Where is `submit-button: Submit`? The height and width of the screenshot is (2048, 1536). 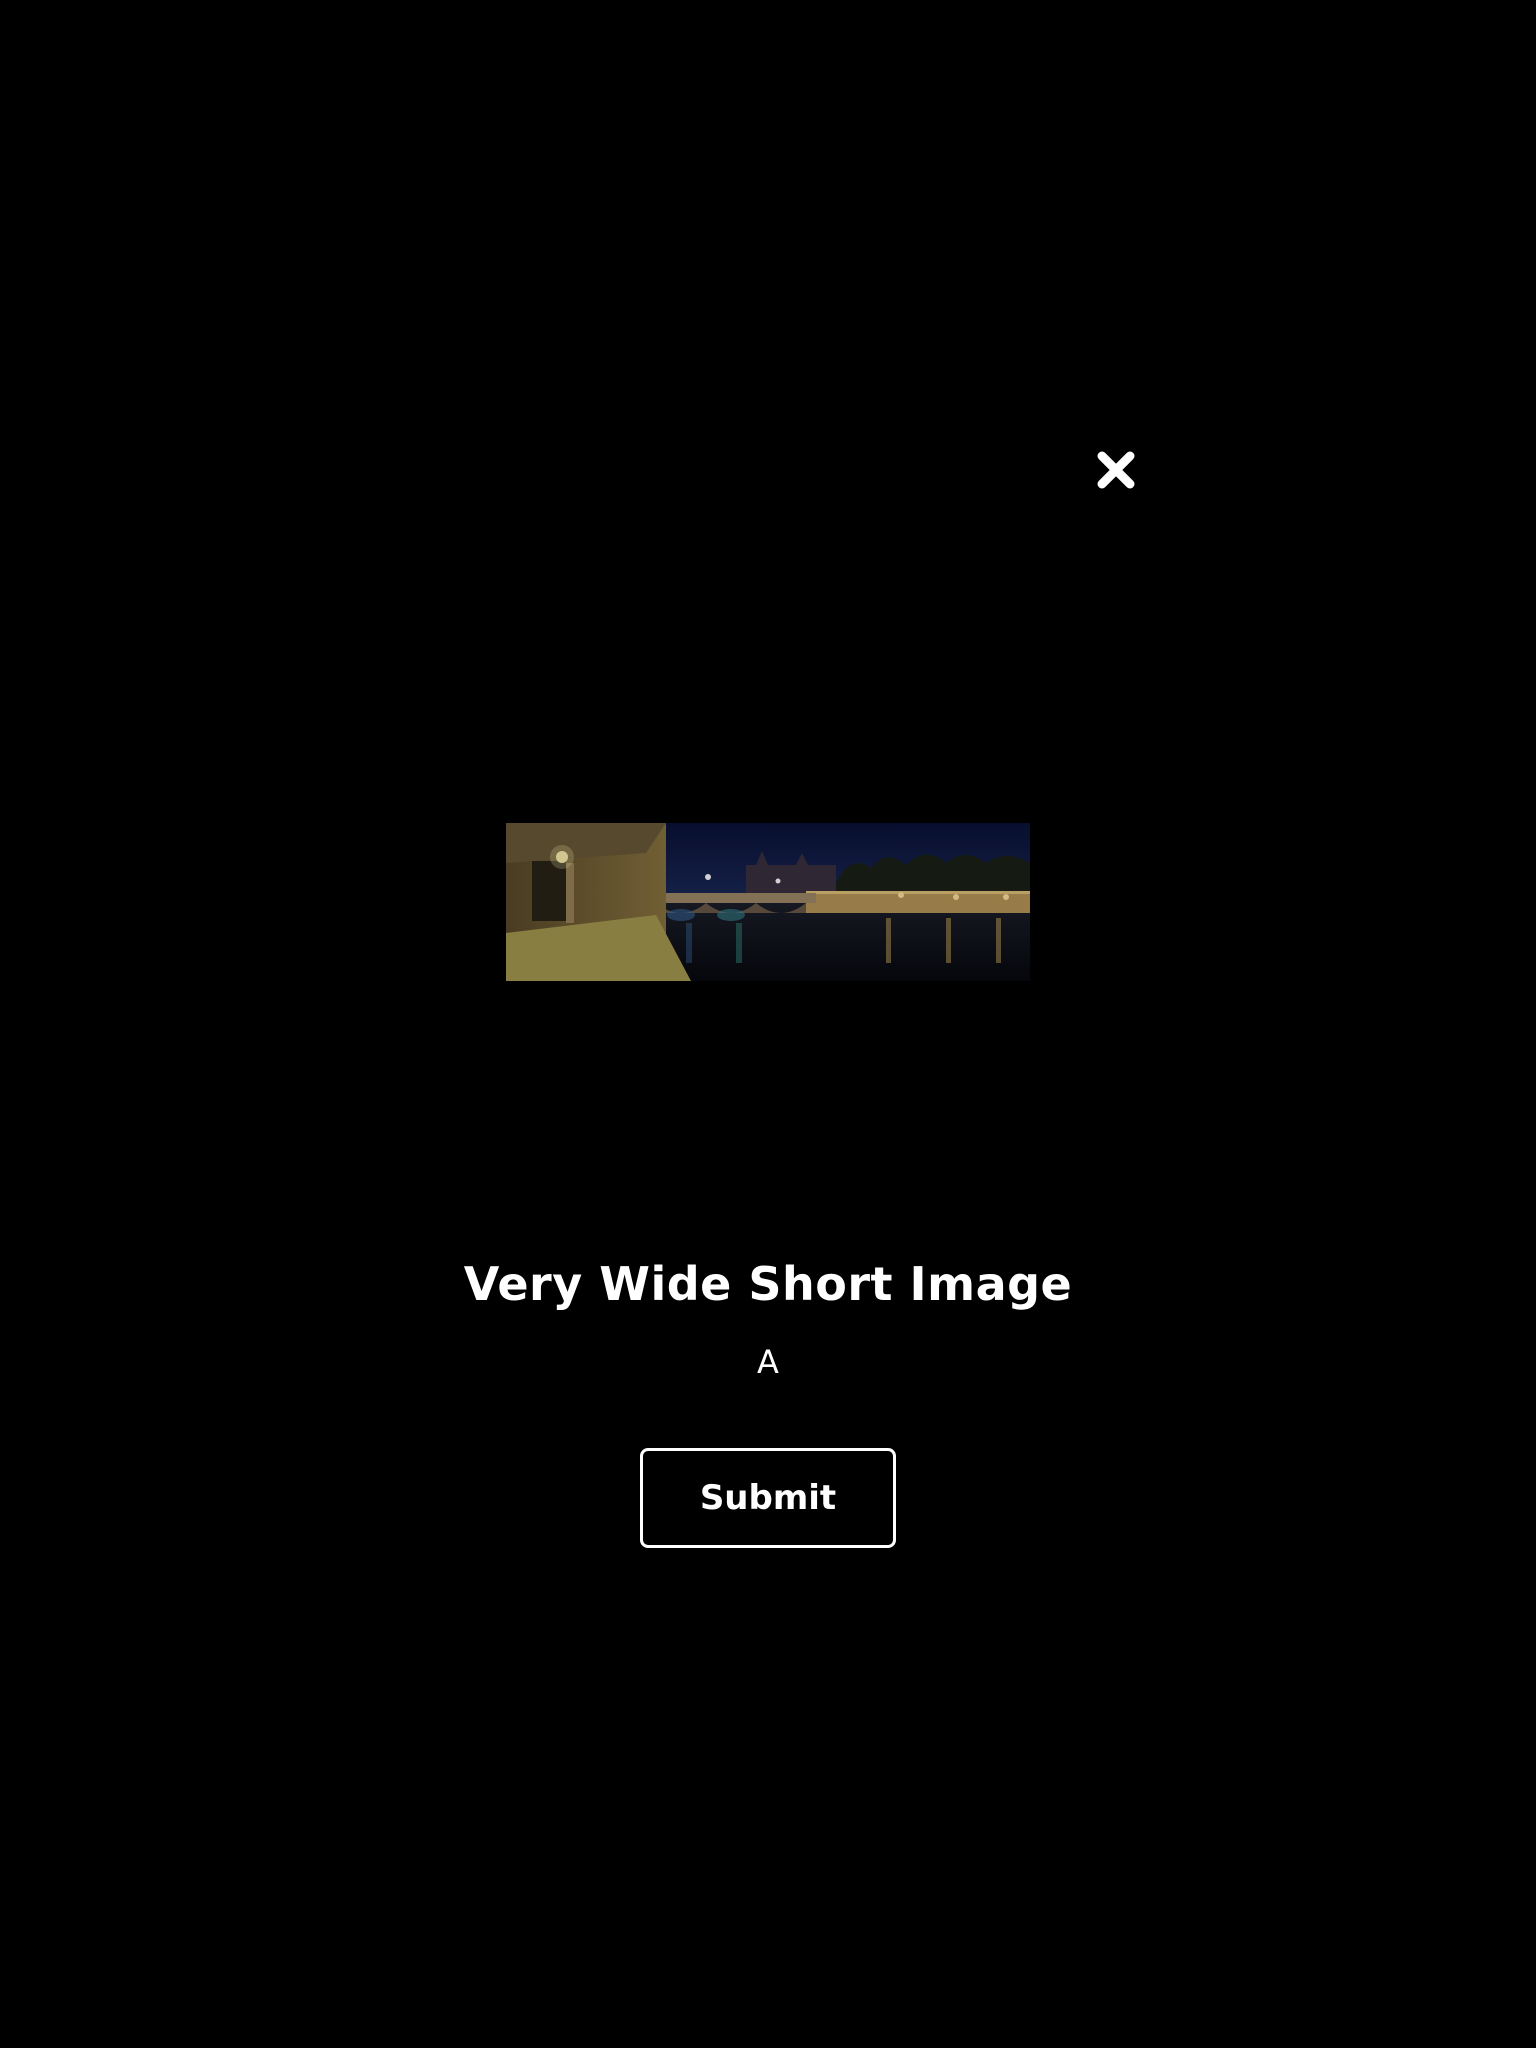
submit-button: Submit is located at coordinates (768, 1498).